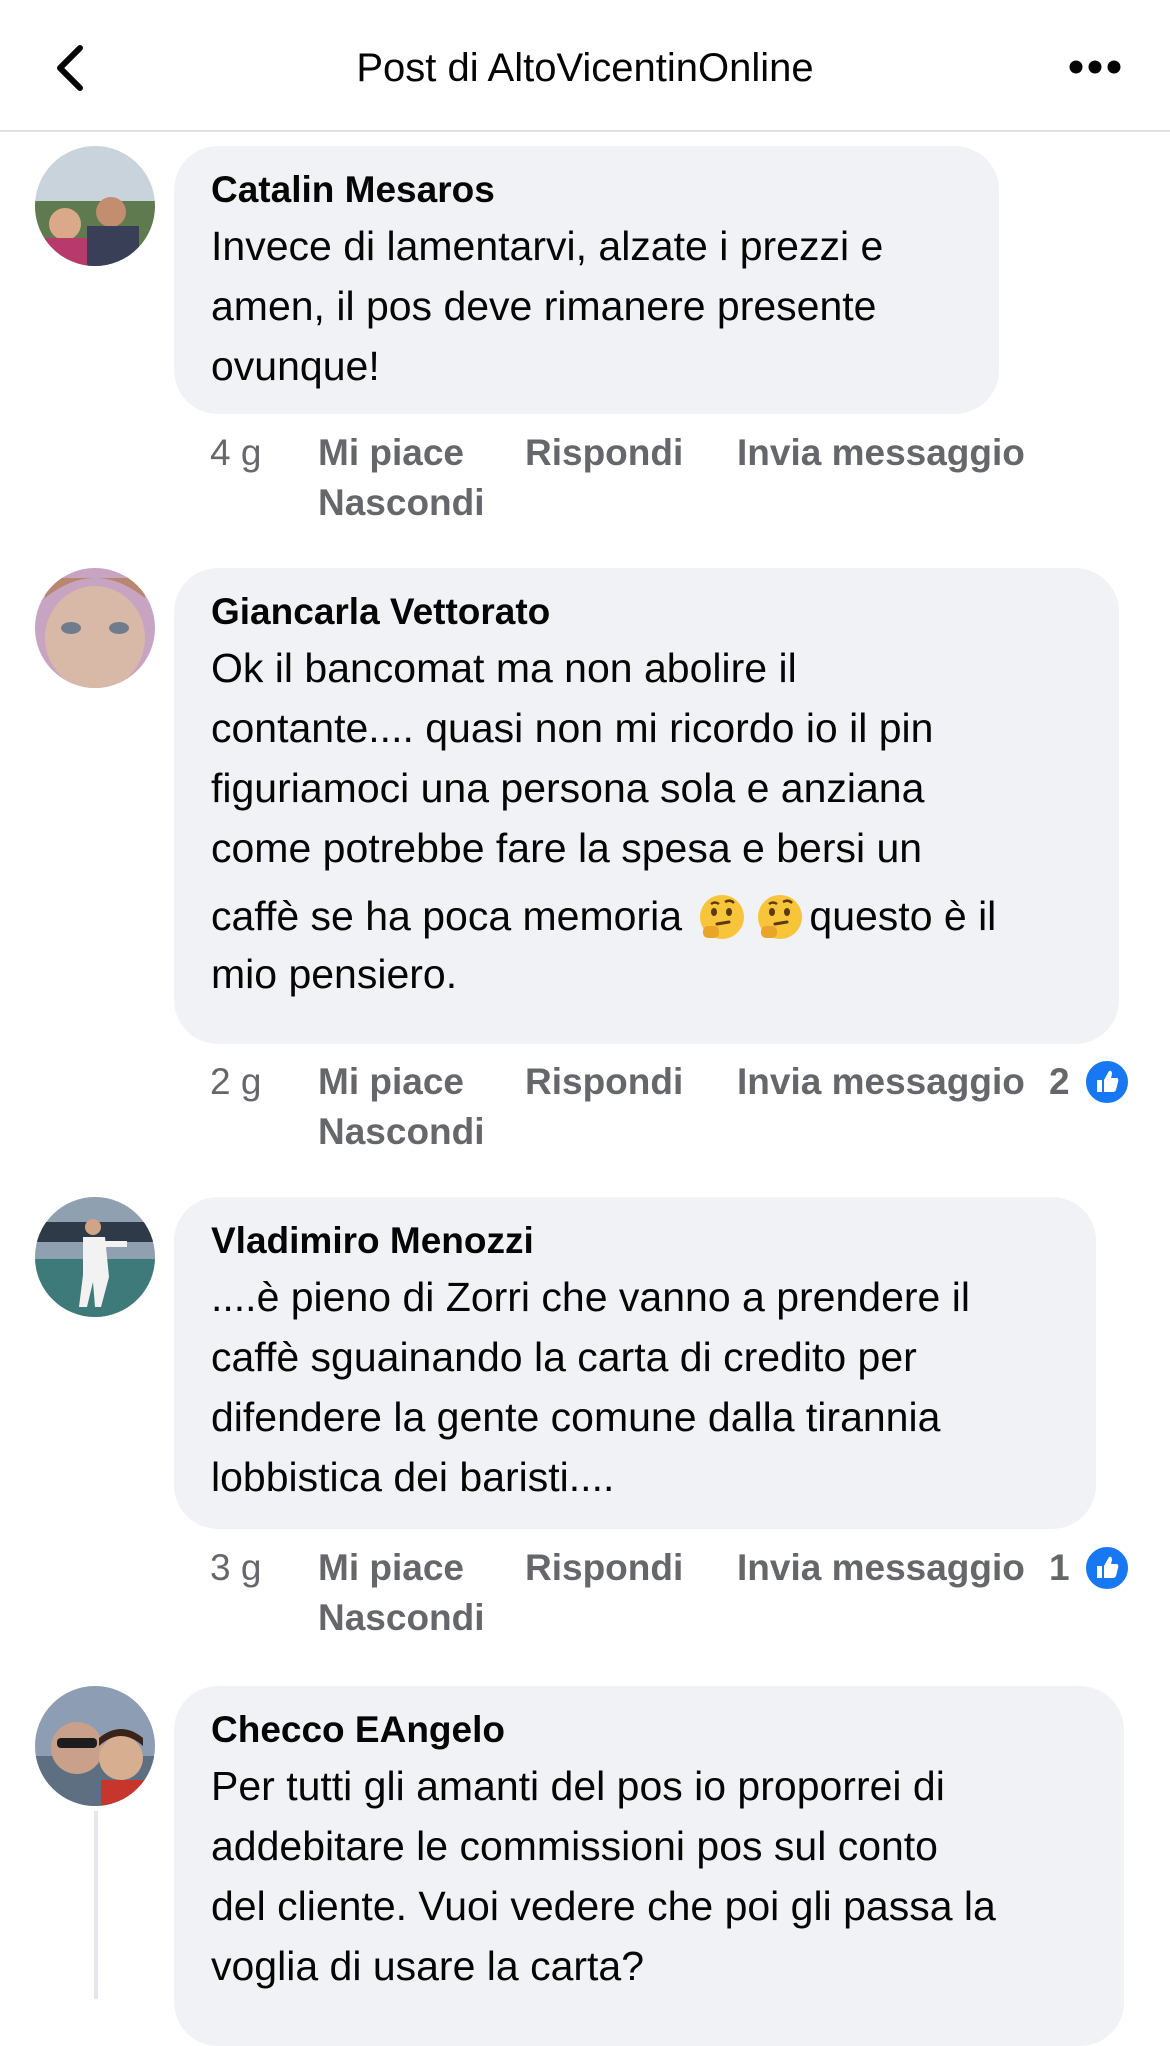  What do you see at coordinates (576, 1417) in the screenshot?
I see `comment-line: difendere la gente comune dalla tirannia` at bounding box center [576, 1417].